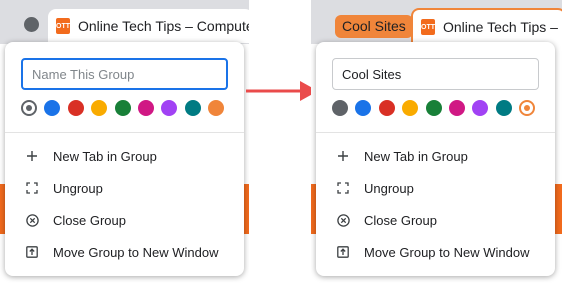  I want to click on tab-title: Online Tech Tips – Computer, so click(163, 26).